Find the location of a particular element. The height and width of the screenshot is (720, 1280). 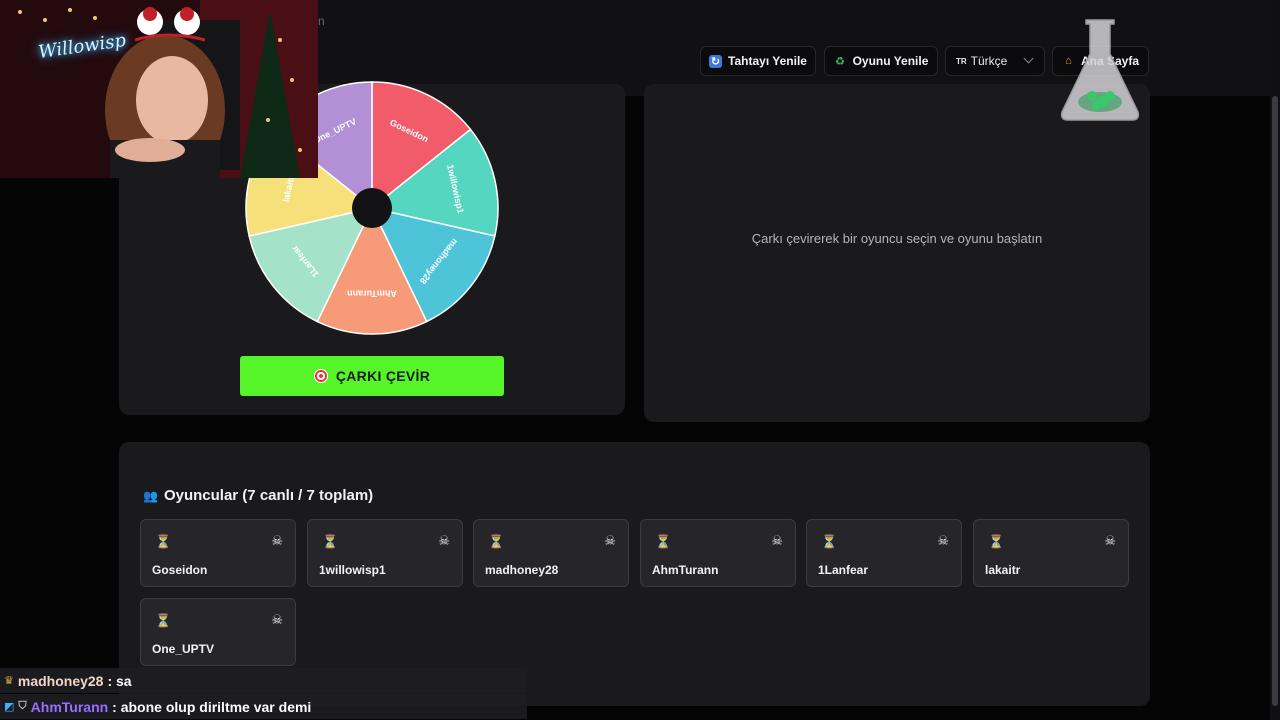

players-title: Oyuncular (7 canlı / 7 toplam) is located at coordinates (268, 495).